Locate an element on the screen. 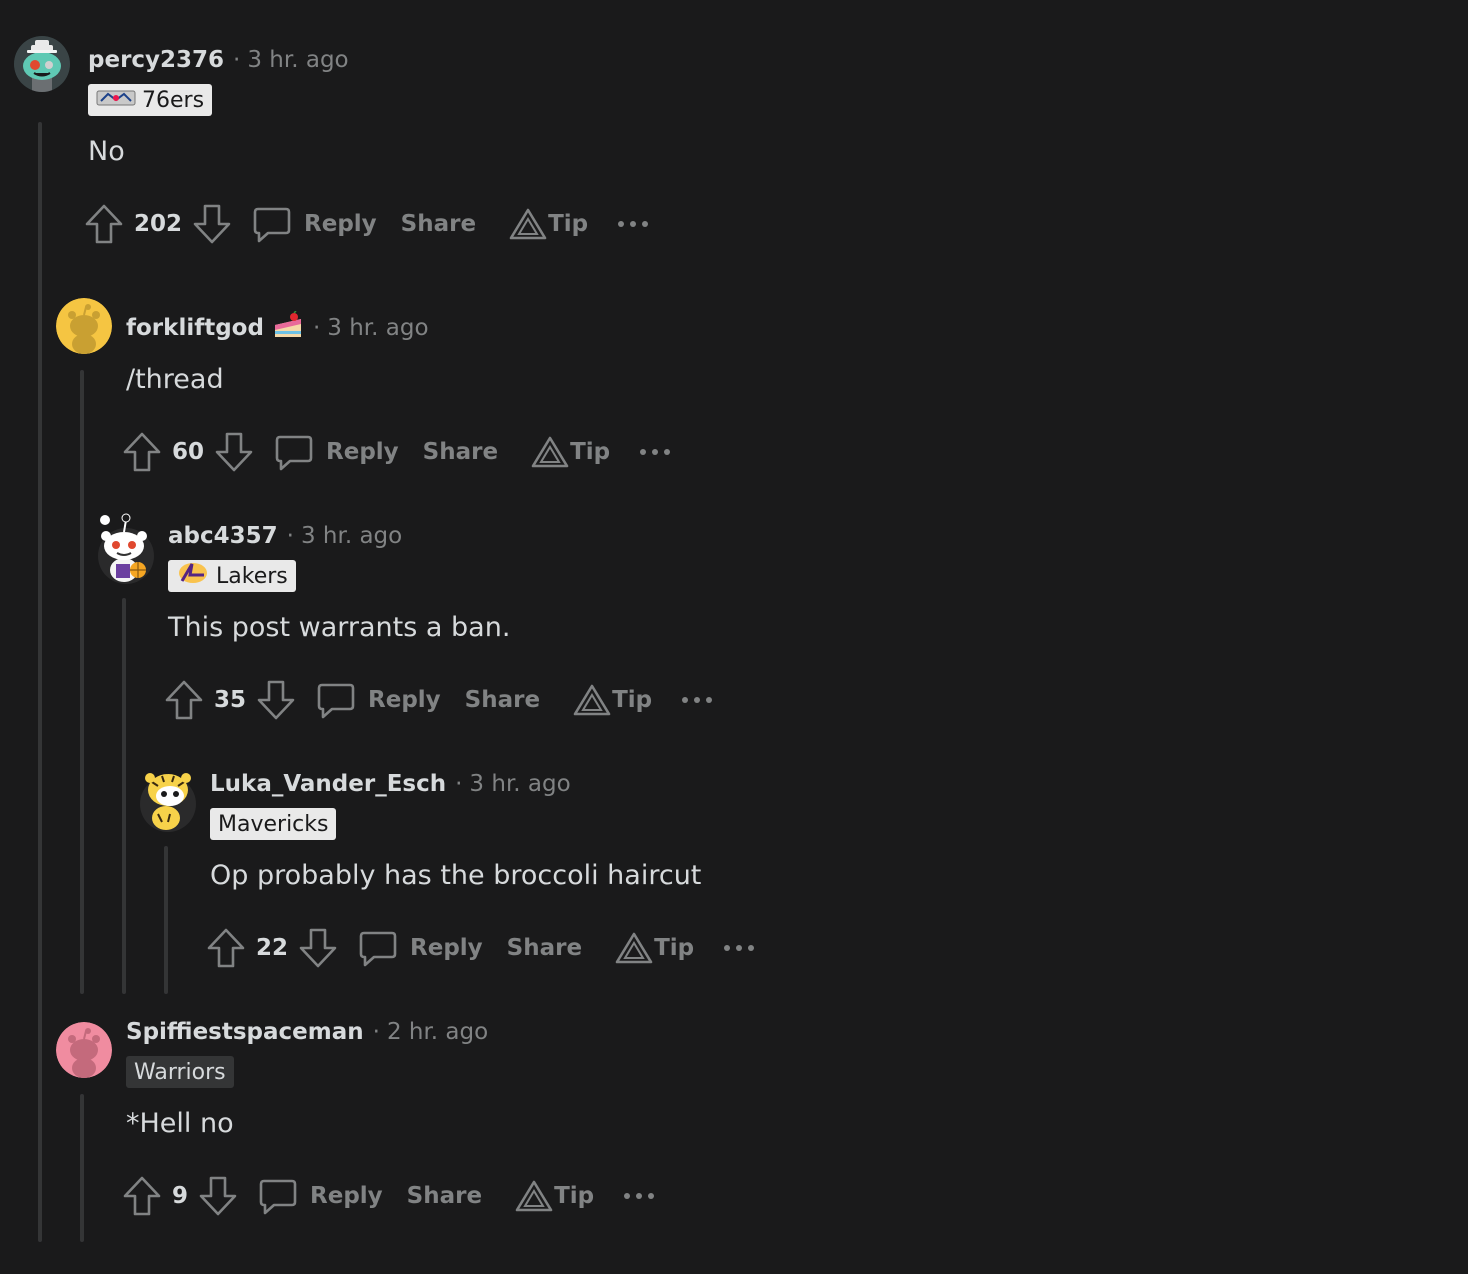 The height and width of the screenshot is (1274, 1468). comment-meta: abc4357 · 3 hr. ago is located at coordinates (285, 536).